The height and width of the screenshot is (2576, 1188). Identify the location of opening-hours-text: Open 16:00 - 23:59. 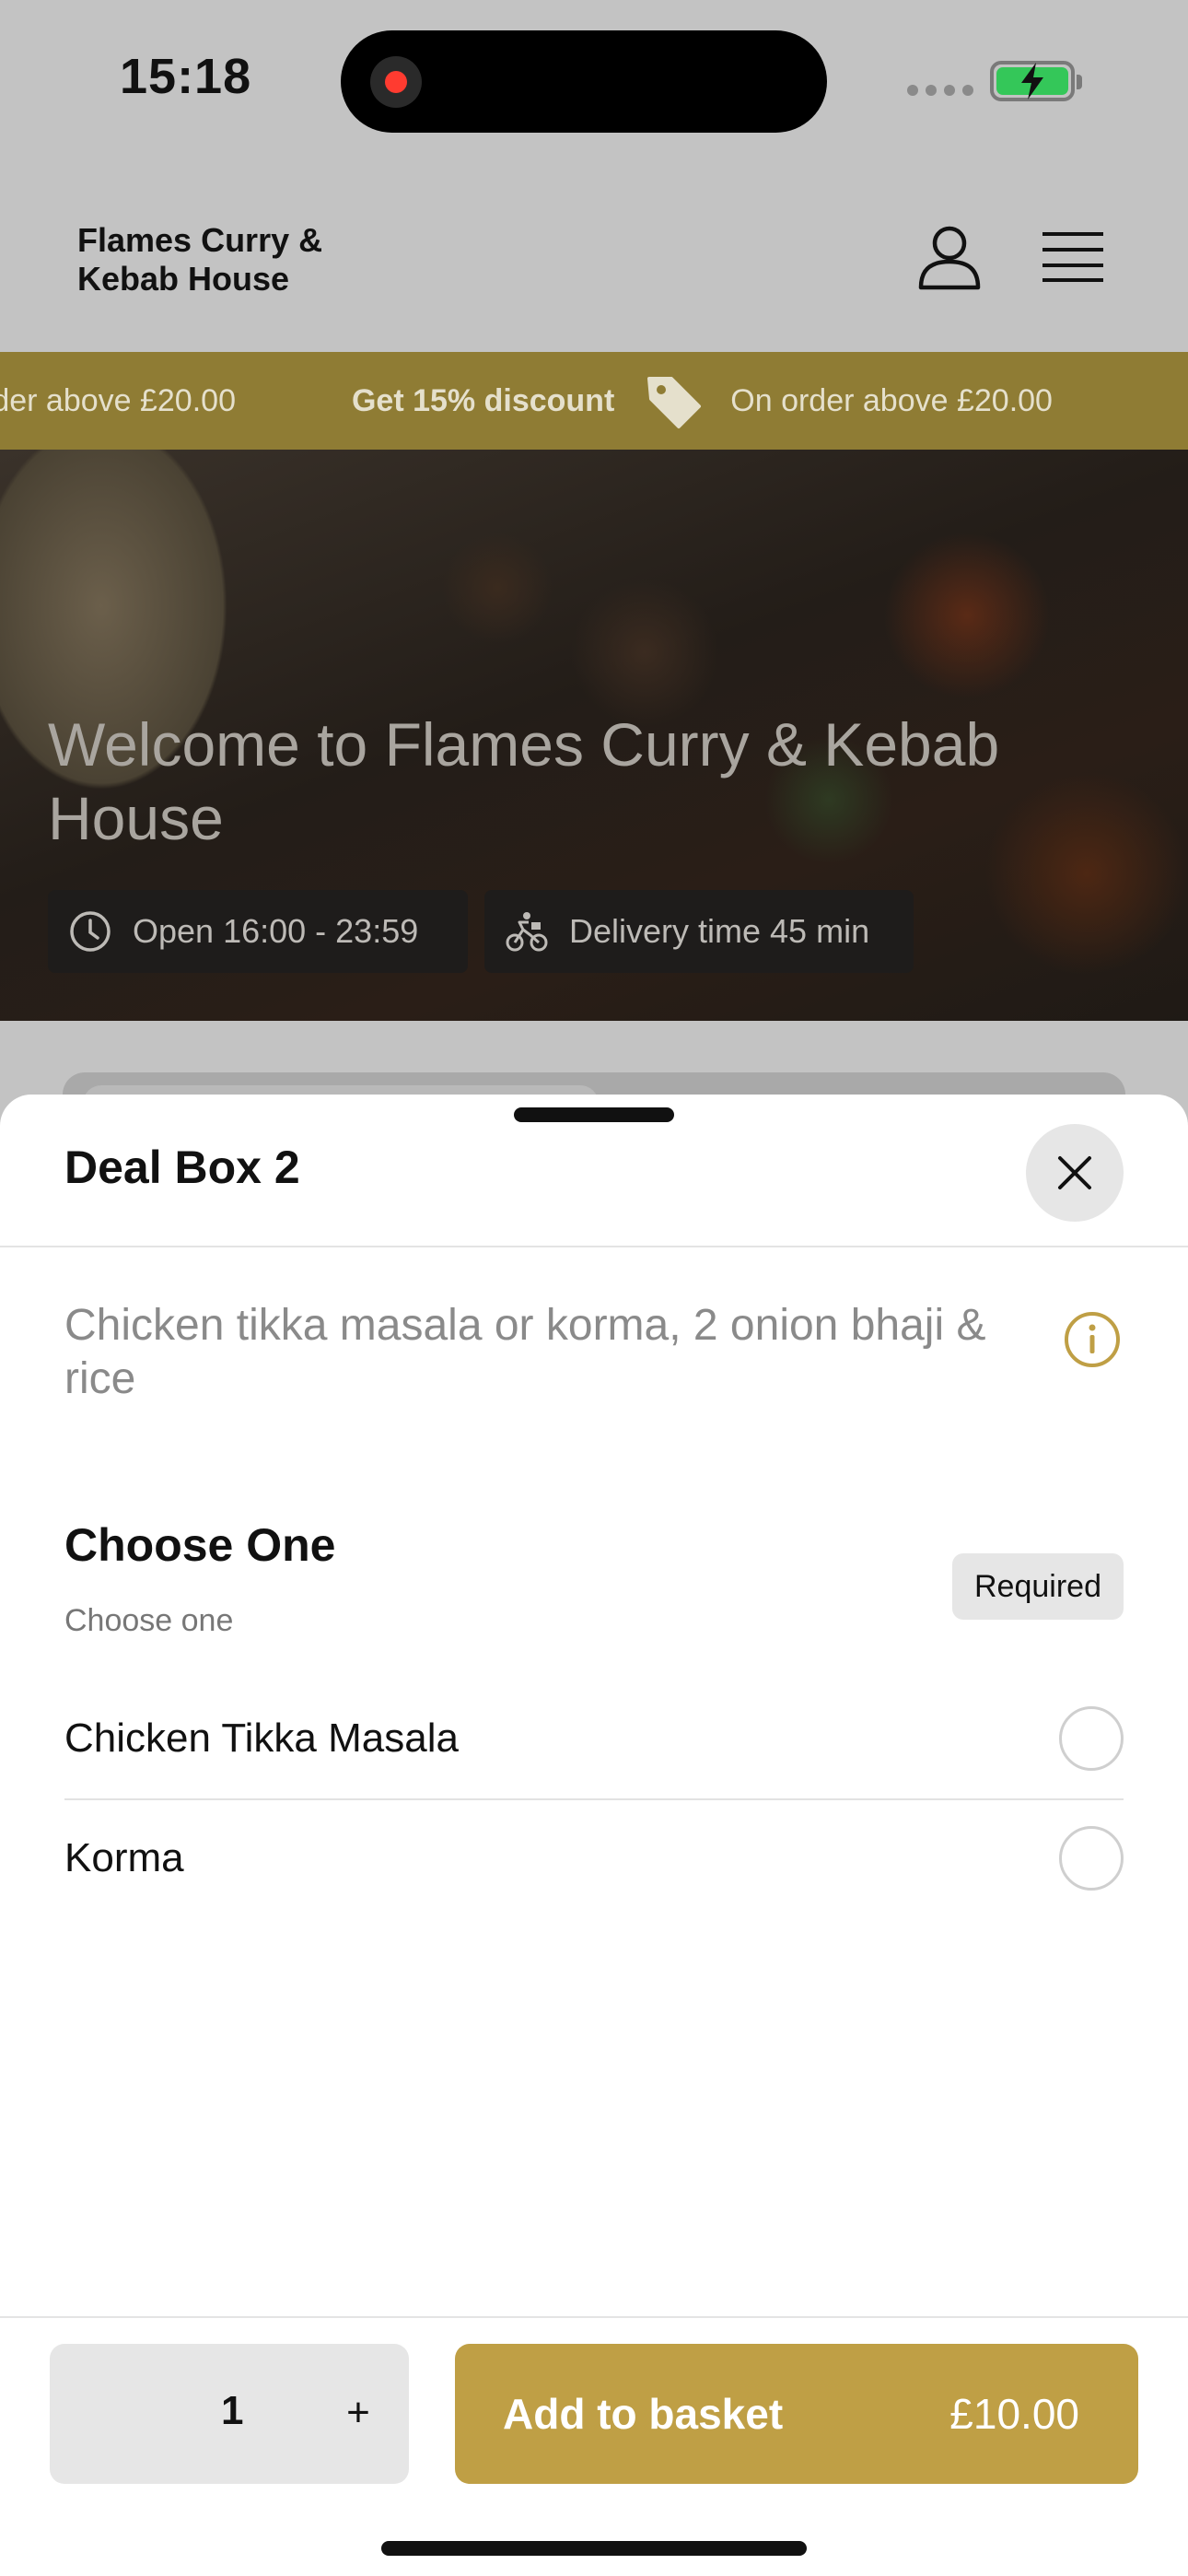
(276, 931).